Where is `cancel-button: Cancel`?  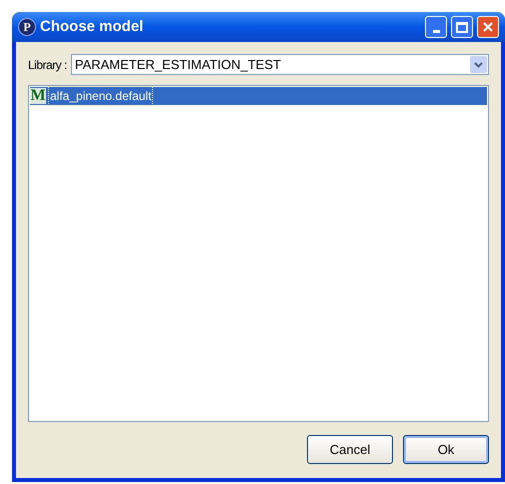
cancel-button: Cancel is located at coordinates (350, 449).